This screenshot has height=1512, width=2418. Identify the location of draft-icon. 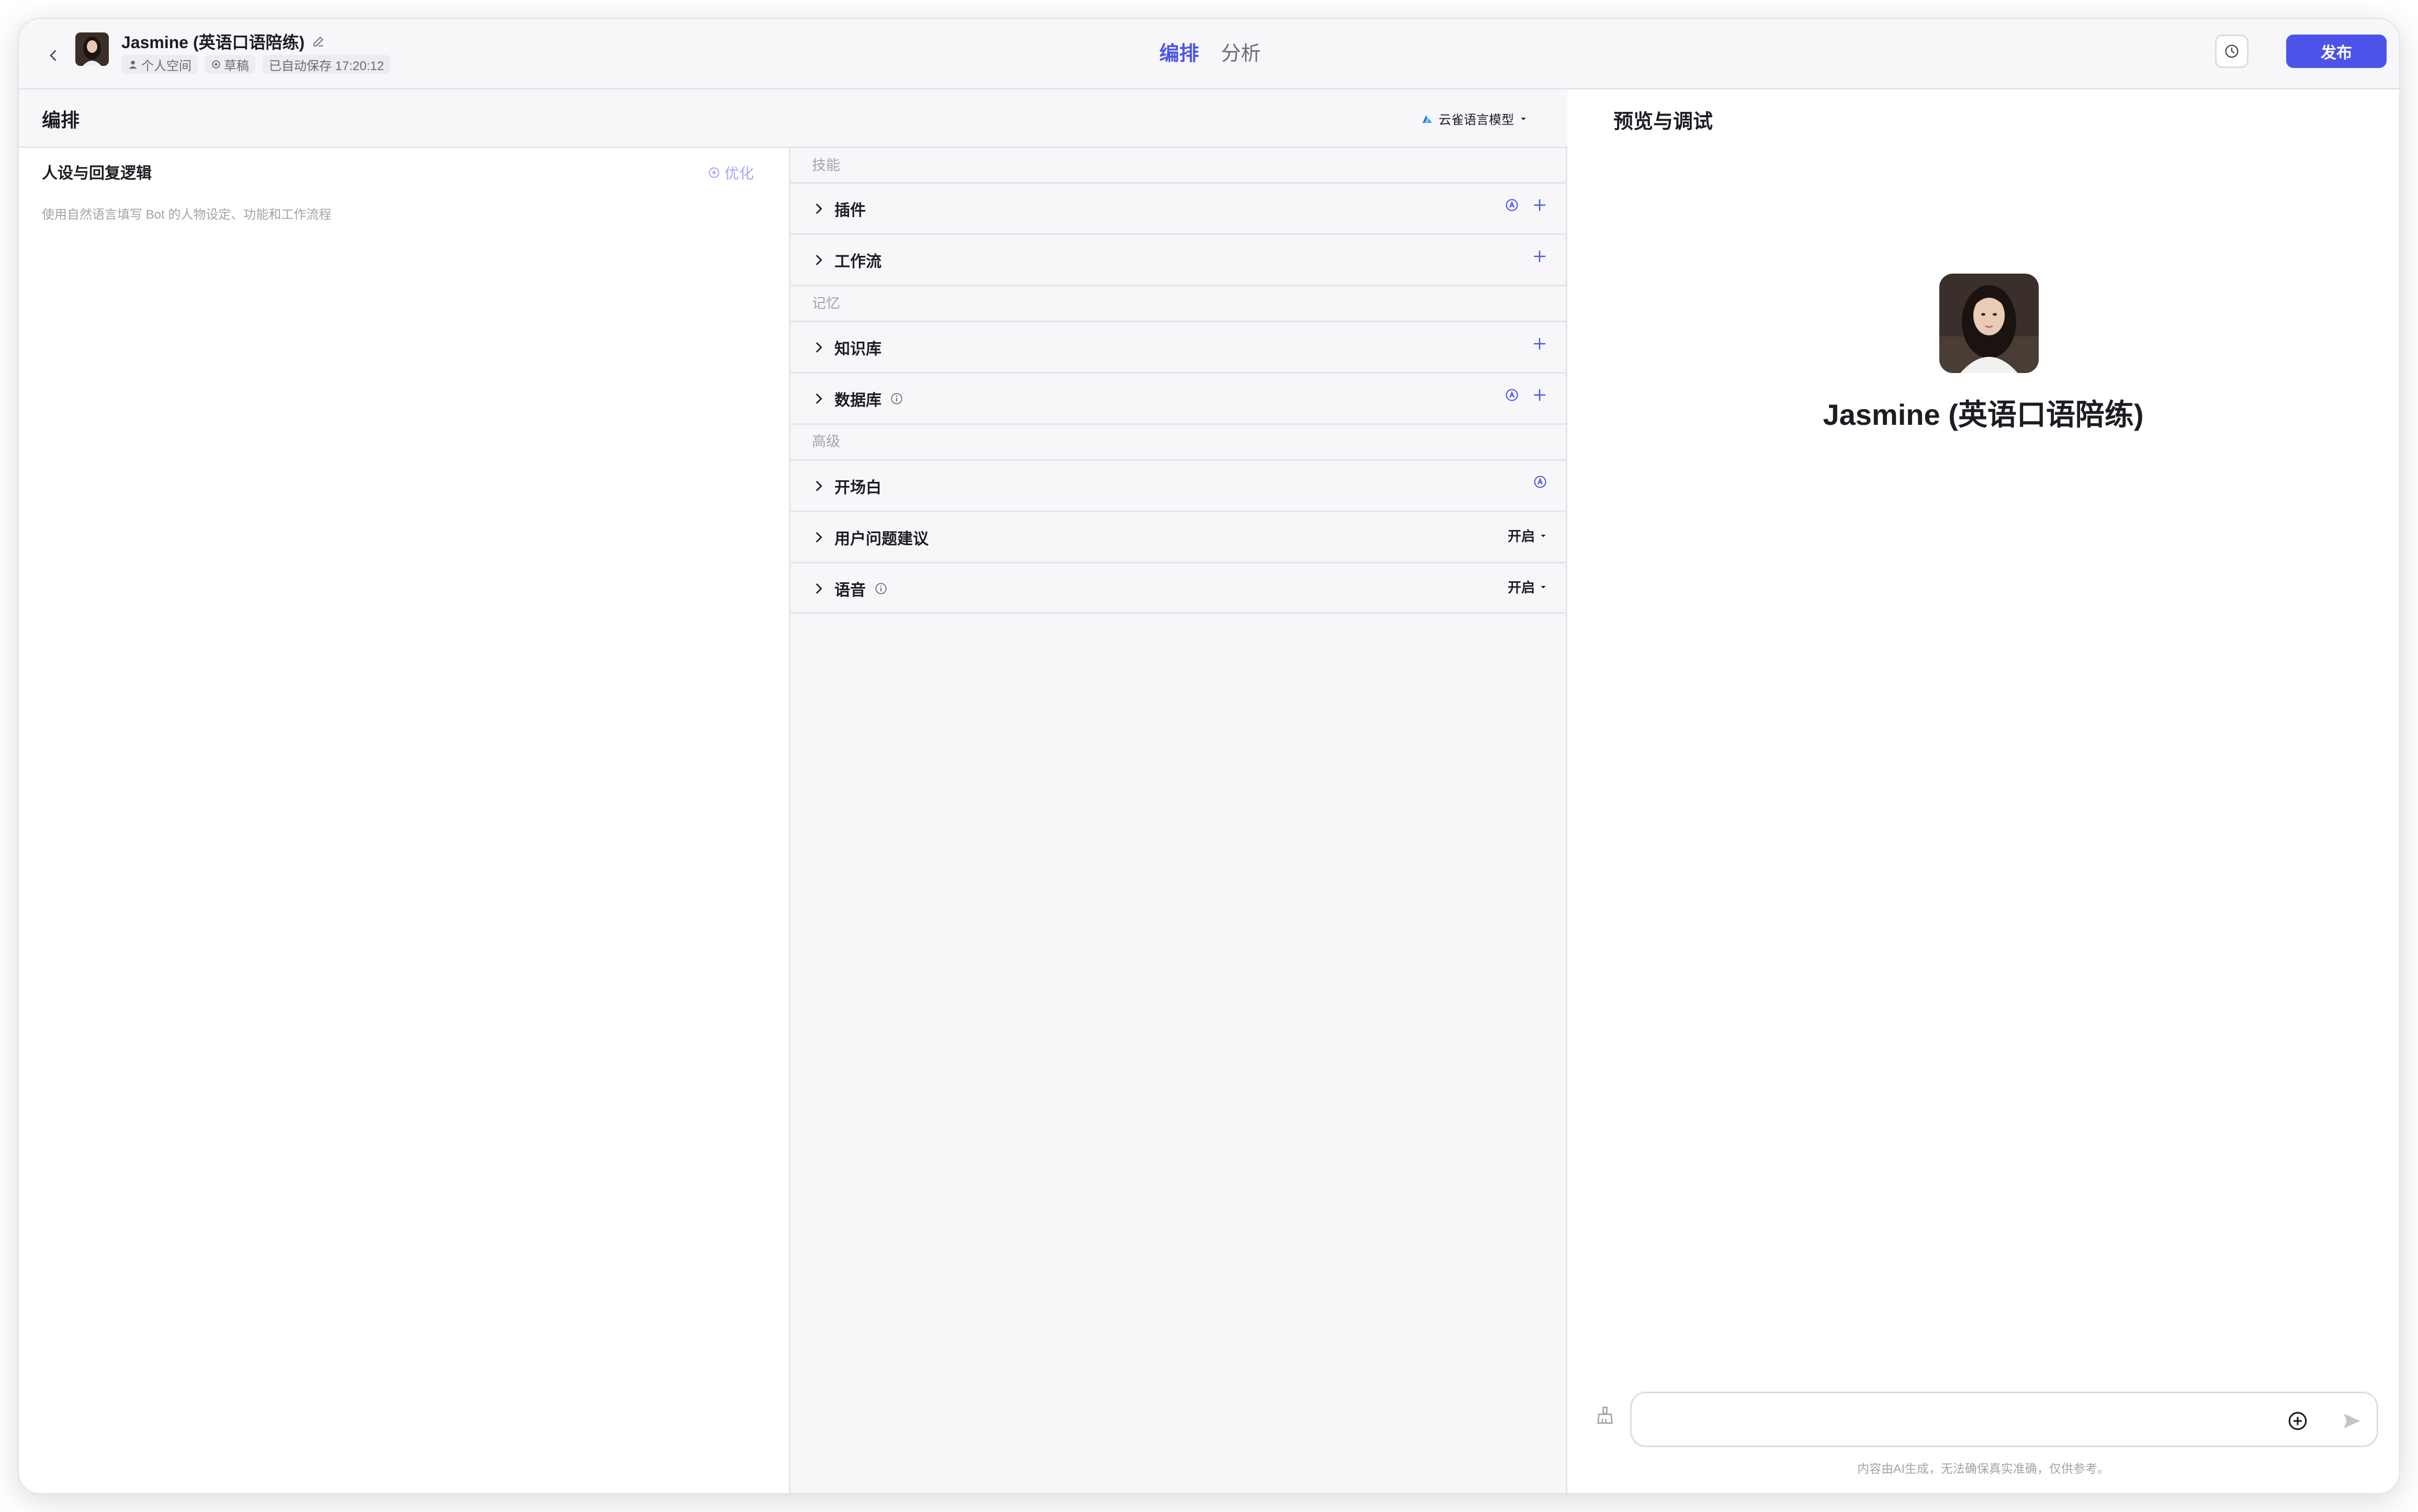
(216, 64).